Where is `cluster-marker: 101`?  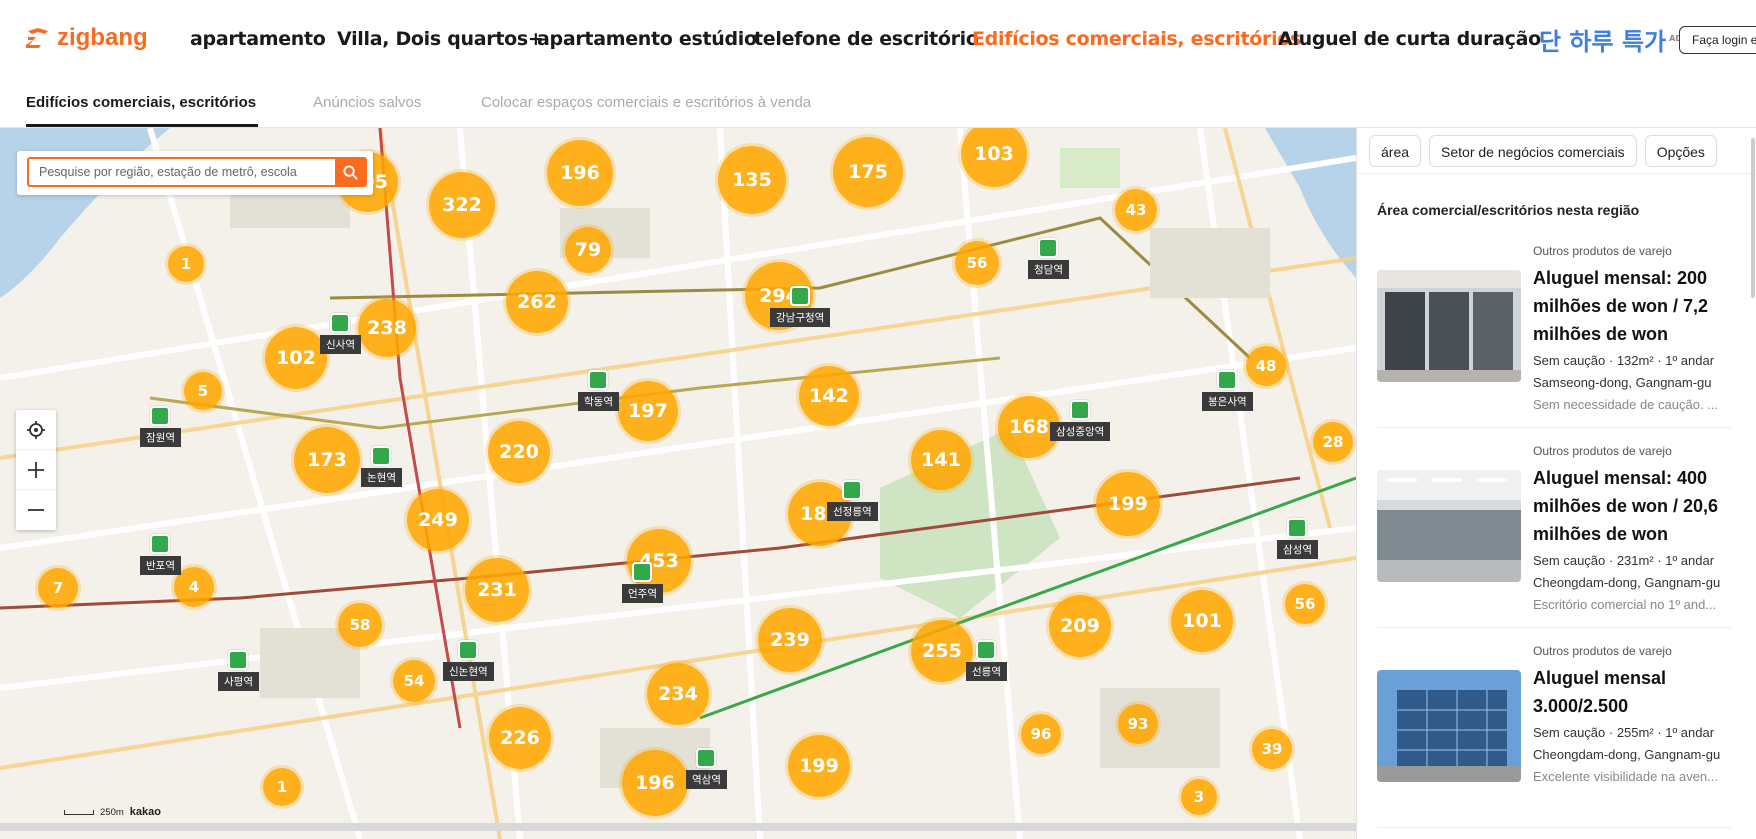 cluster-marker: 101 is located at coordinates (1202, 621).